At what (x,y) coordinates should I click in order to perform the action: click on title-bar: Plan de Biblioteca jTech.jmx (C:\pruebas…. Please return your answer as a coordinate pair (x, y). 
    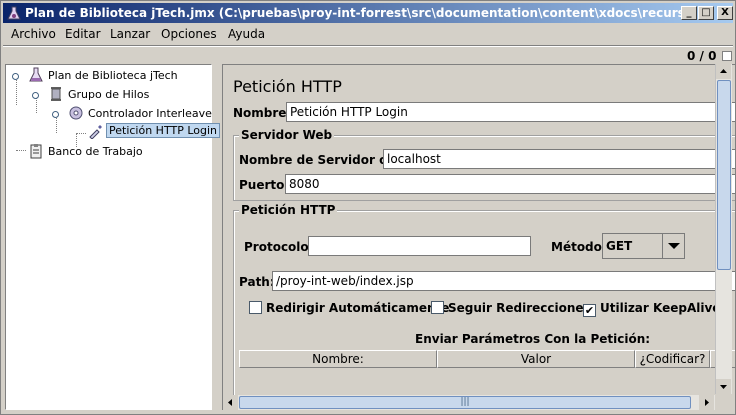
    Looking at the image, I should click on (368, 13).